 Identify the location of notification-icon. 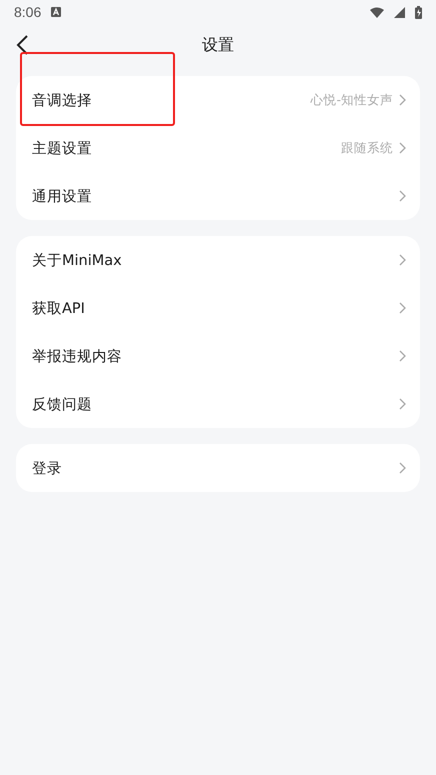
(56, 12).